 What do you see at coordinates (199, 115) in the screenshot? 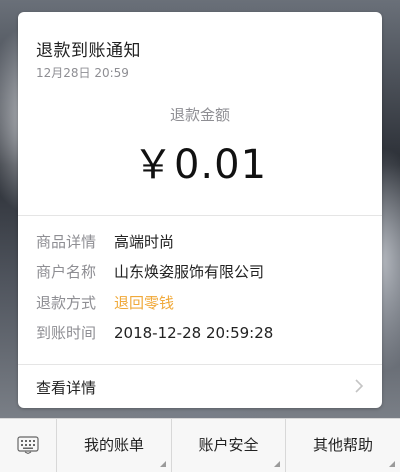
I see `refund-amount-label: 退款金额` at bounding box center [199, 115].